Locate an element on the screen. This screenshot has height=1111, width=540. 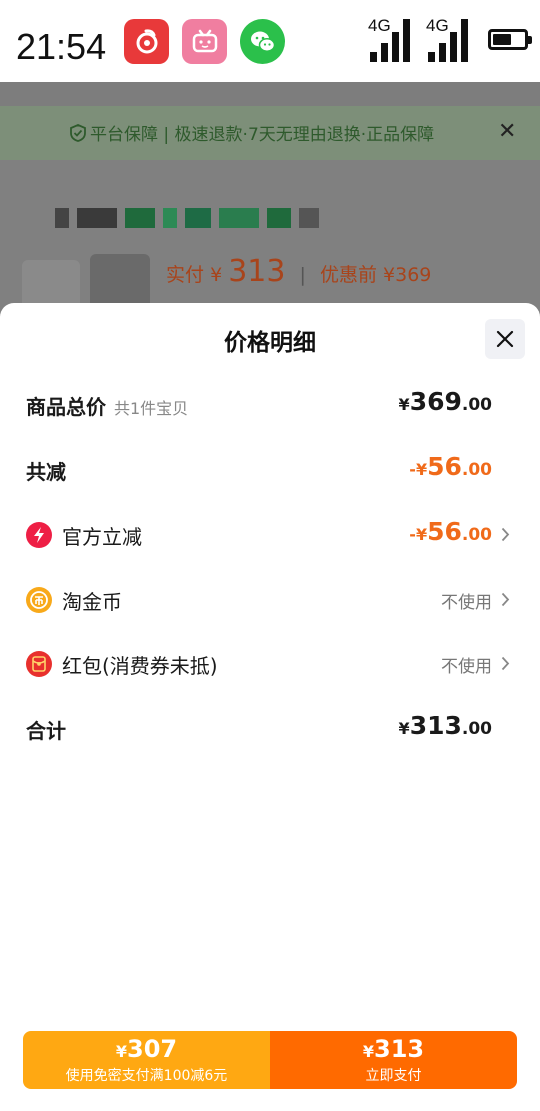
gold-coin-icon is located at coordinates (39, 600).